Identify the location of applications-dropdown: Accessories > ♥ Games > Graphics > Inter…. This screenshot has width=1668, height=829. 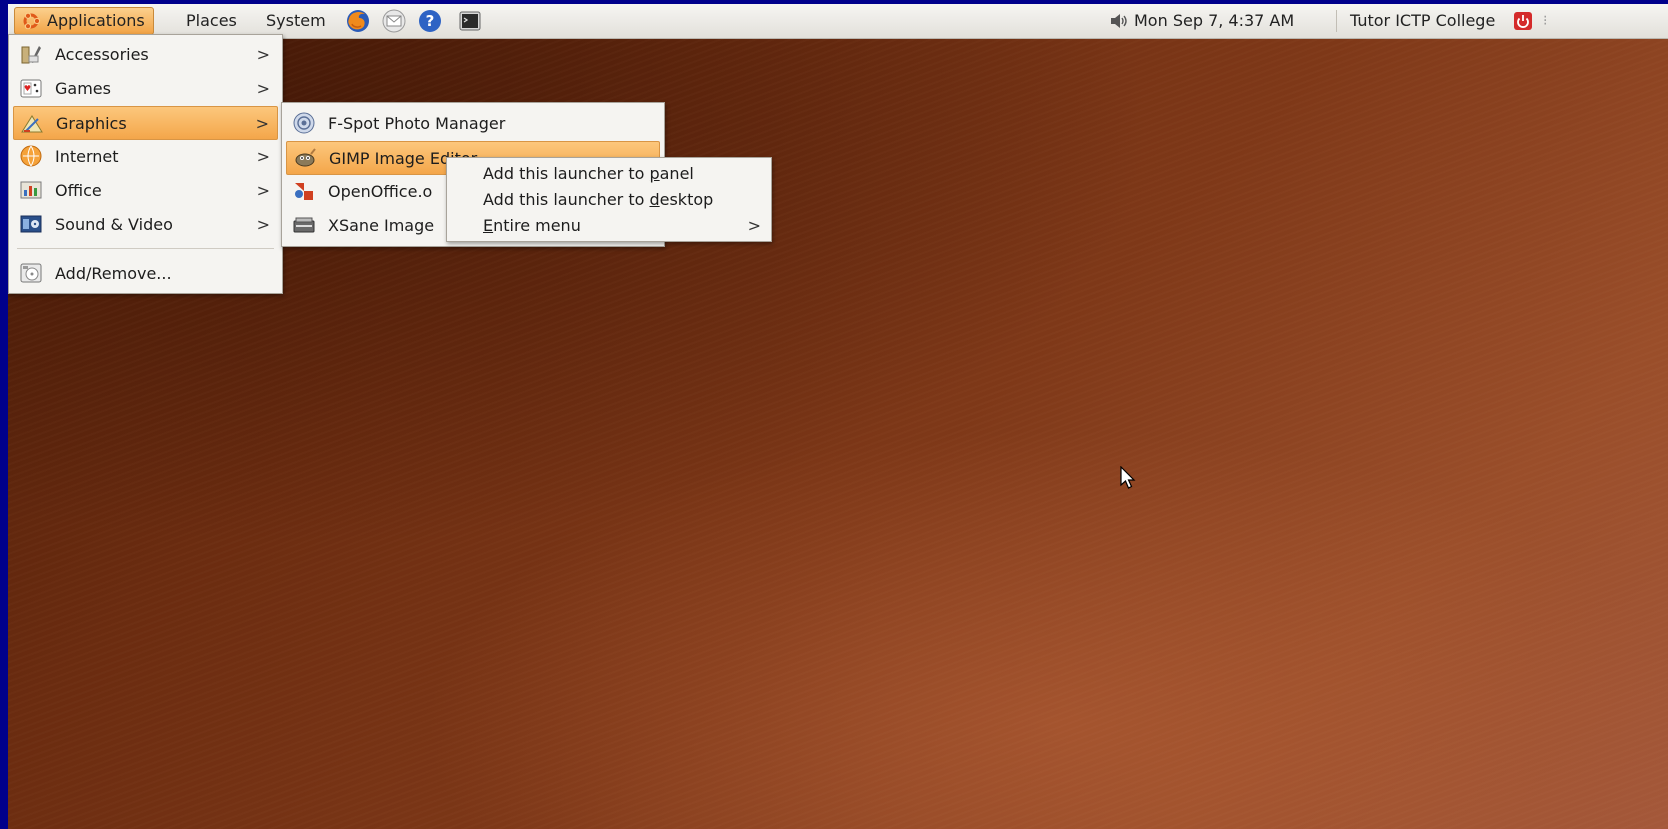
(145, 164).